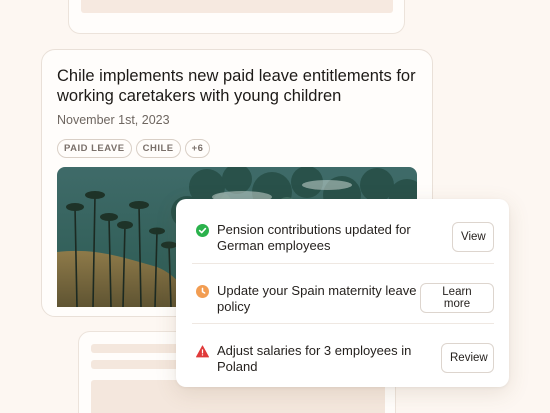 This screenshot has width=550, height=413. I want to click on notification-text: Update your Spain maternity leave policy, so click(317, 298).